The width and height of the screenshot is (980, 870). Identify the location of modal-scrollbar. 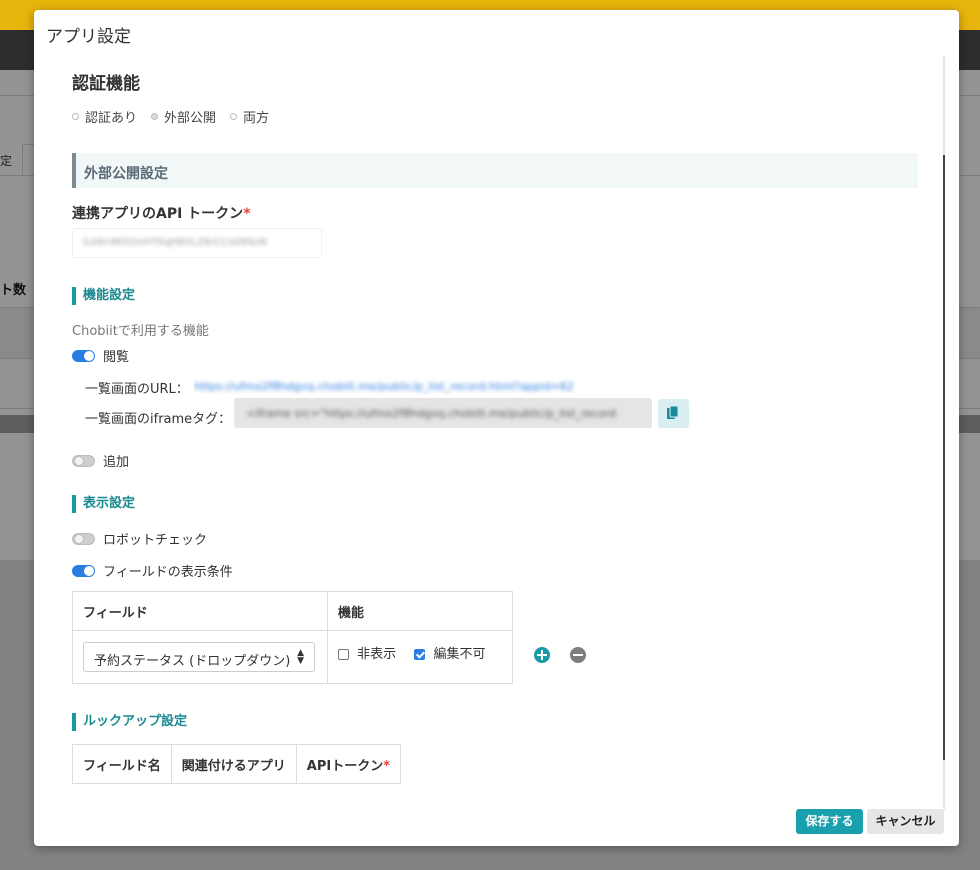
(944, 432).